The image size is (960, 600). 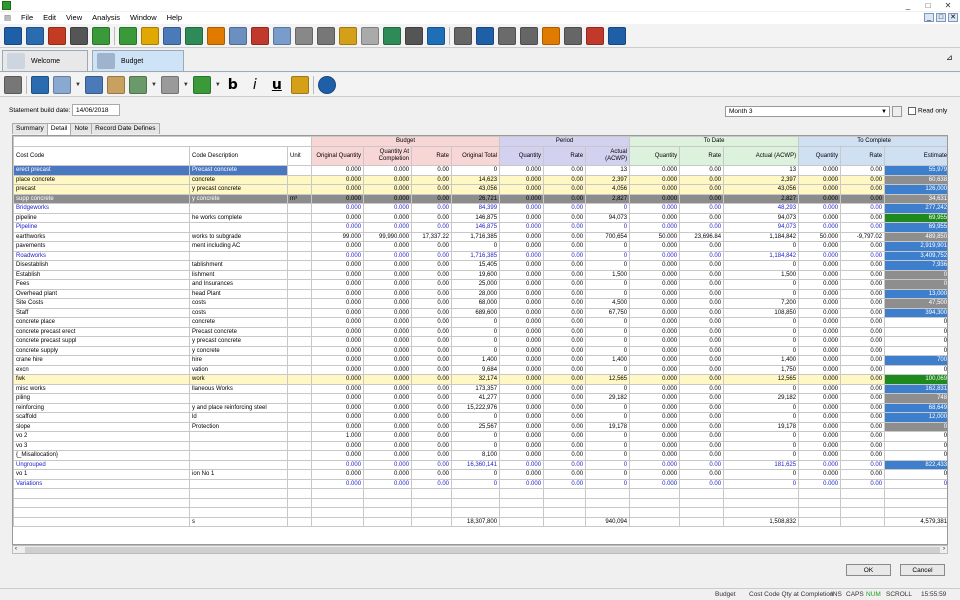 I want to click on grid-cell: 394,300, so click(x=915, y=312).